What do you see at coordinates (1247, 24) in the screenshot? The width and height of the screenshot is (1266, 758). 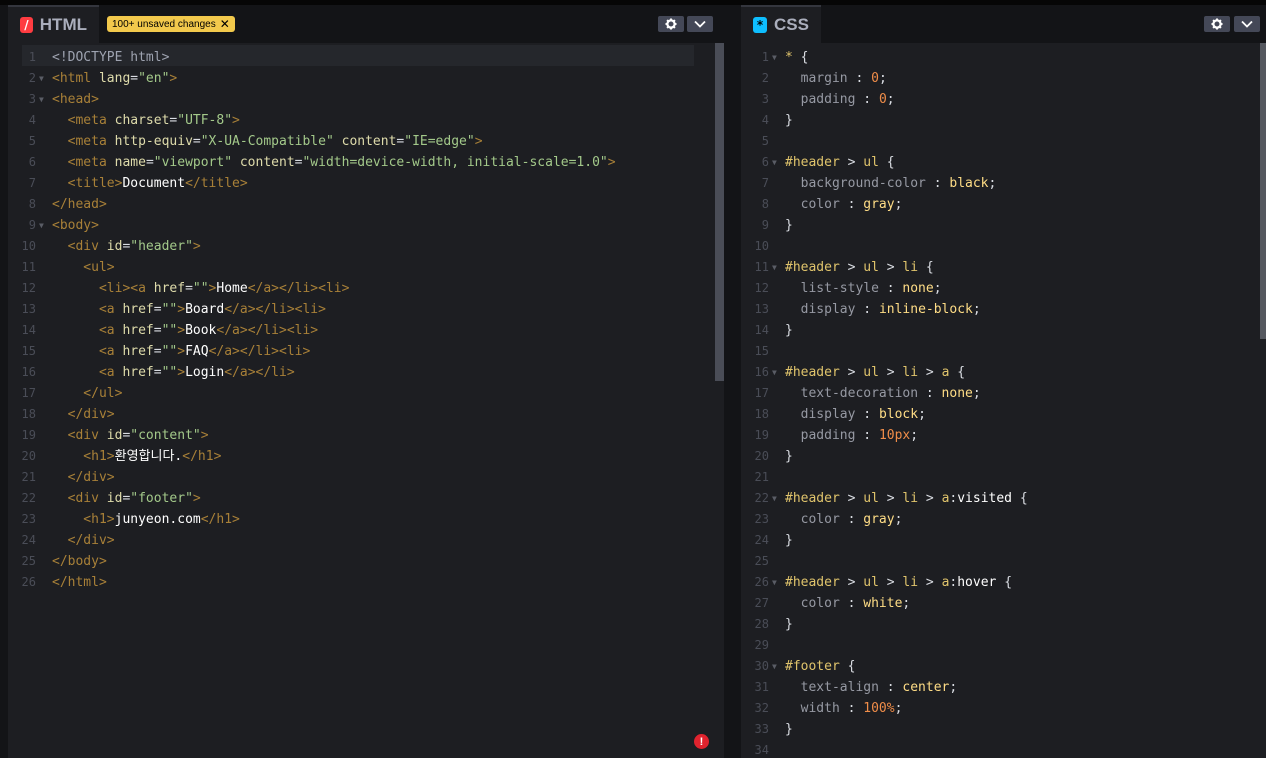 I see `css-collapse-button` at bounding box center [1247, 24].